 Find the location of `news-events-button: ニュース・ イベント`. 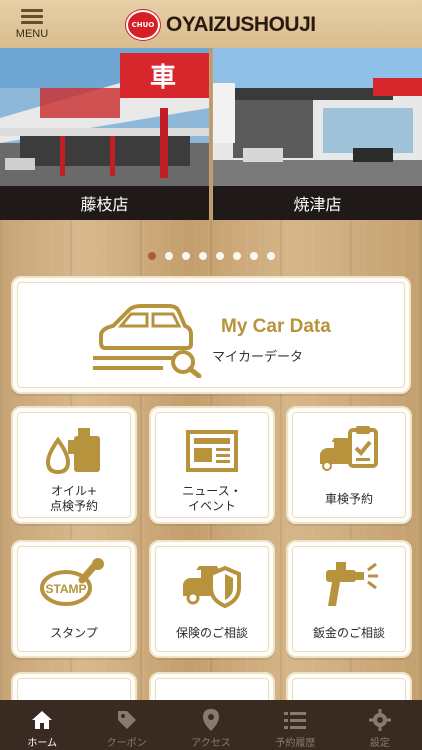

news-events-button: ニュース・ イベント is located at coordinates (212, 465).